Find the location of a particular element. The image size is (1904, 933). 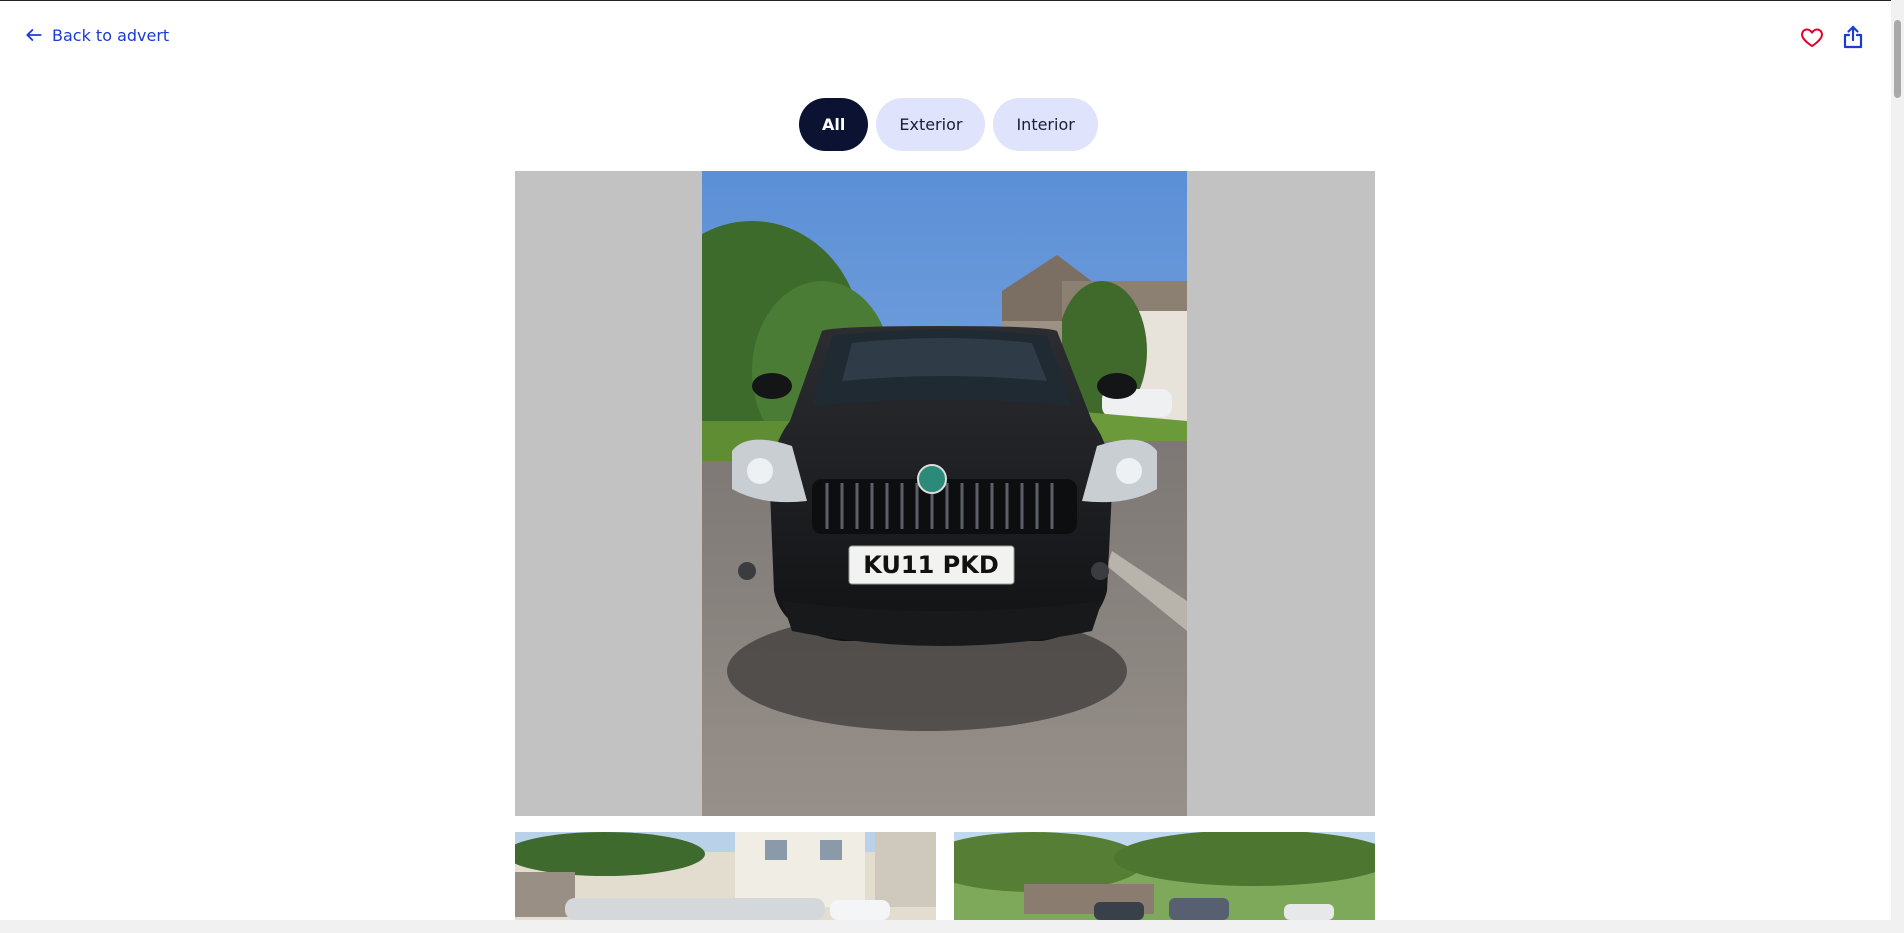

gallery-filter-tabs: All Exterior Interior is located at coordinates (948, 124).